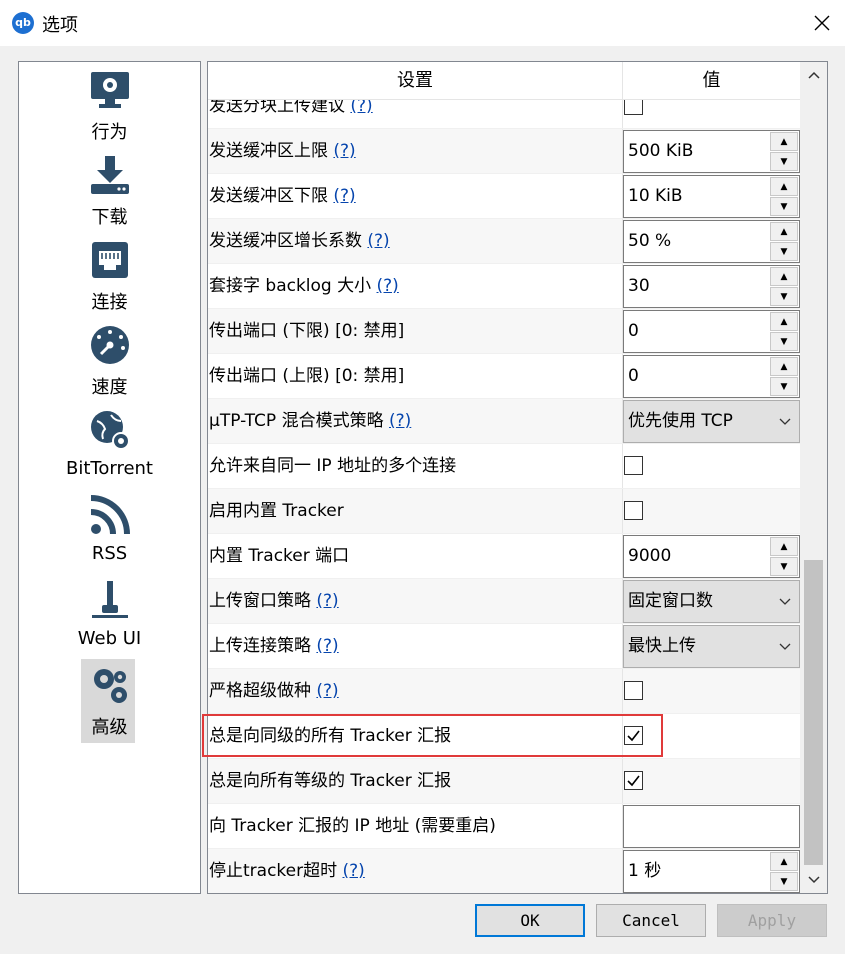 This screenshot has width=845, height=954. I want to click on category-label: 速度, so click(109, 387).